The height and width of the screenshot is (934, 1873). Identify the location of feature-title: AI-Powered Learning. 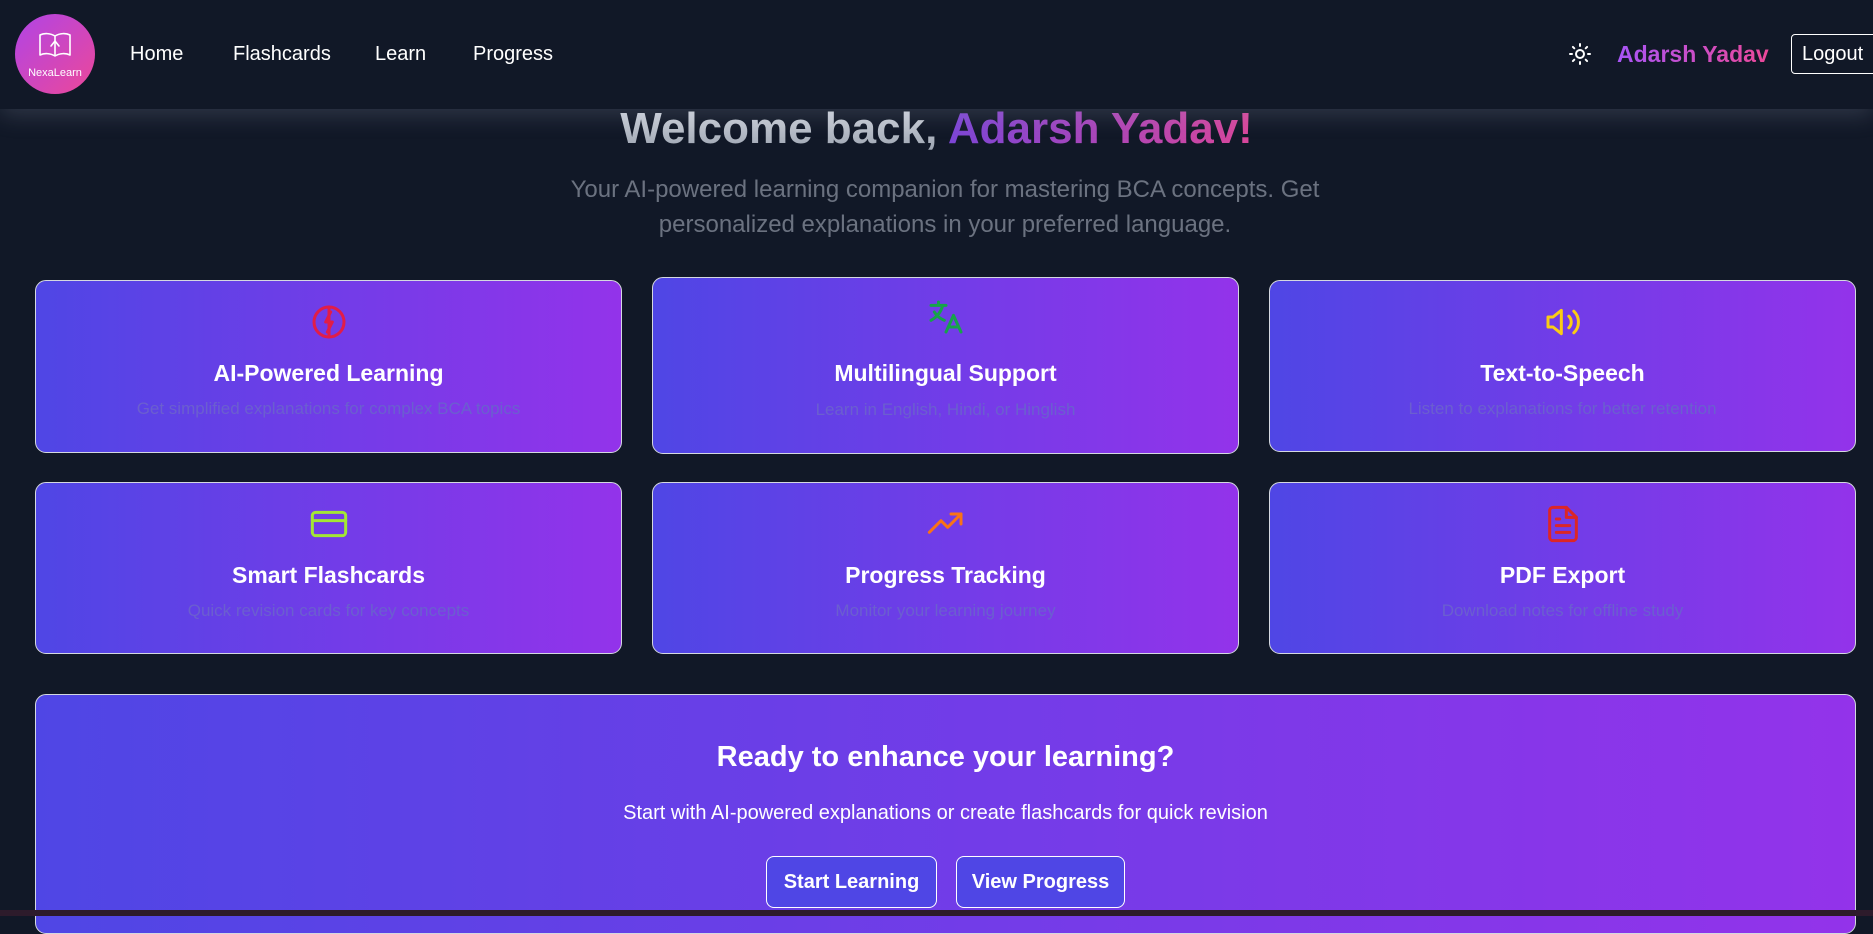
(328, 373).